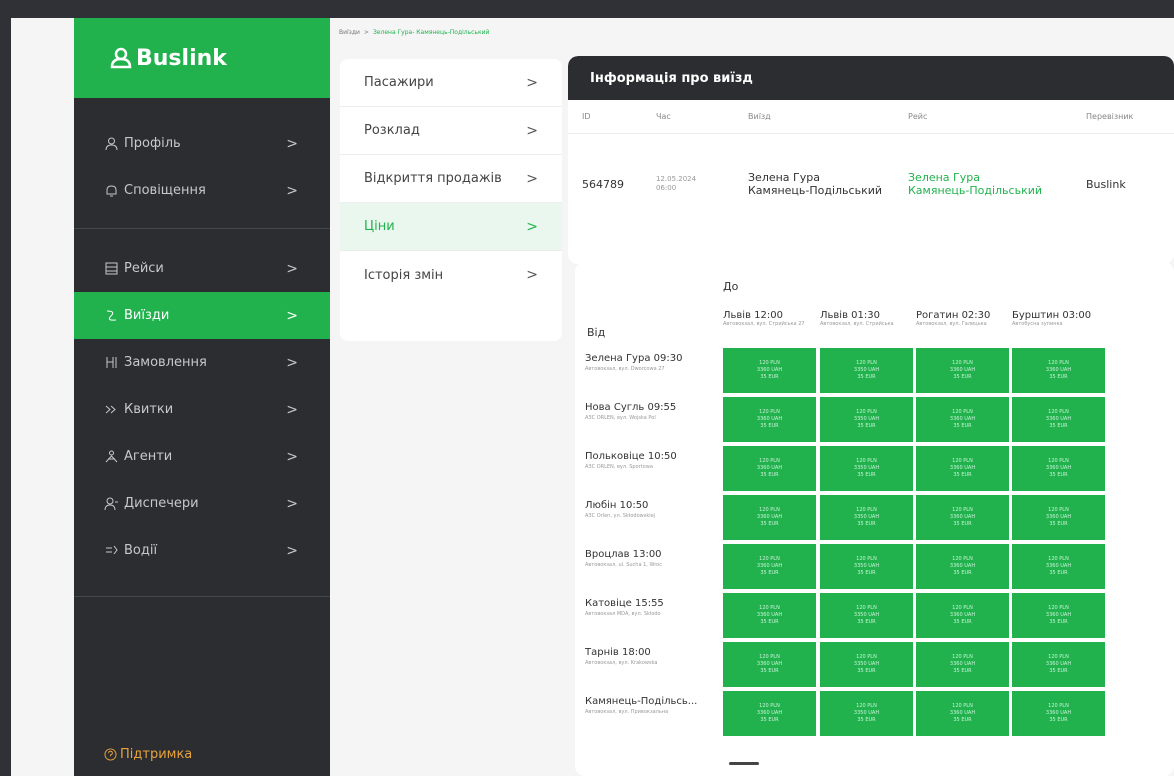  What do you see at coordinates (202, 503) in the screenshot?
I see `sidebar-item-dispatchers: Диспечери >` at bounding box center [202, 503].